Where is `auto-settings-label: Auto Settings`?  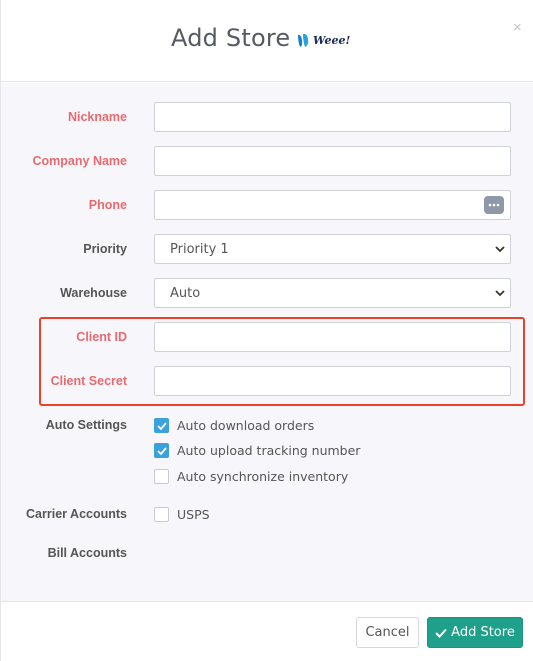
auto-settings-label: Auto Settings is located at coordinates (86, 425).